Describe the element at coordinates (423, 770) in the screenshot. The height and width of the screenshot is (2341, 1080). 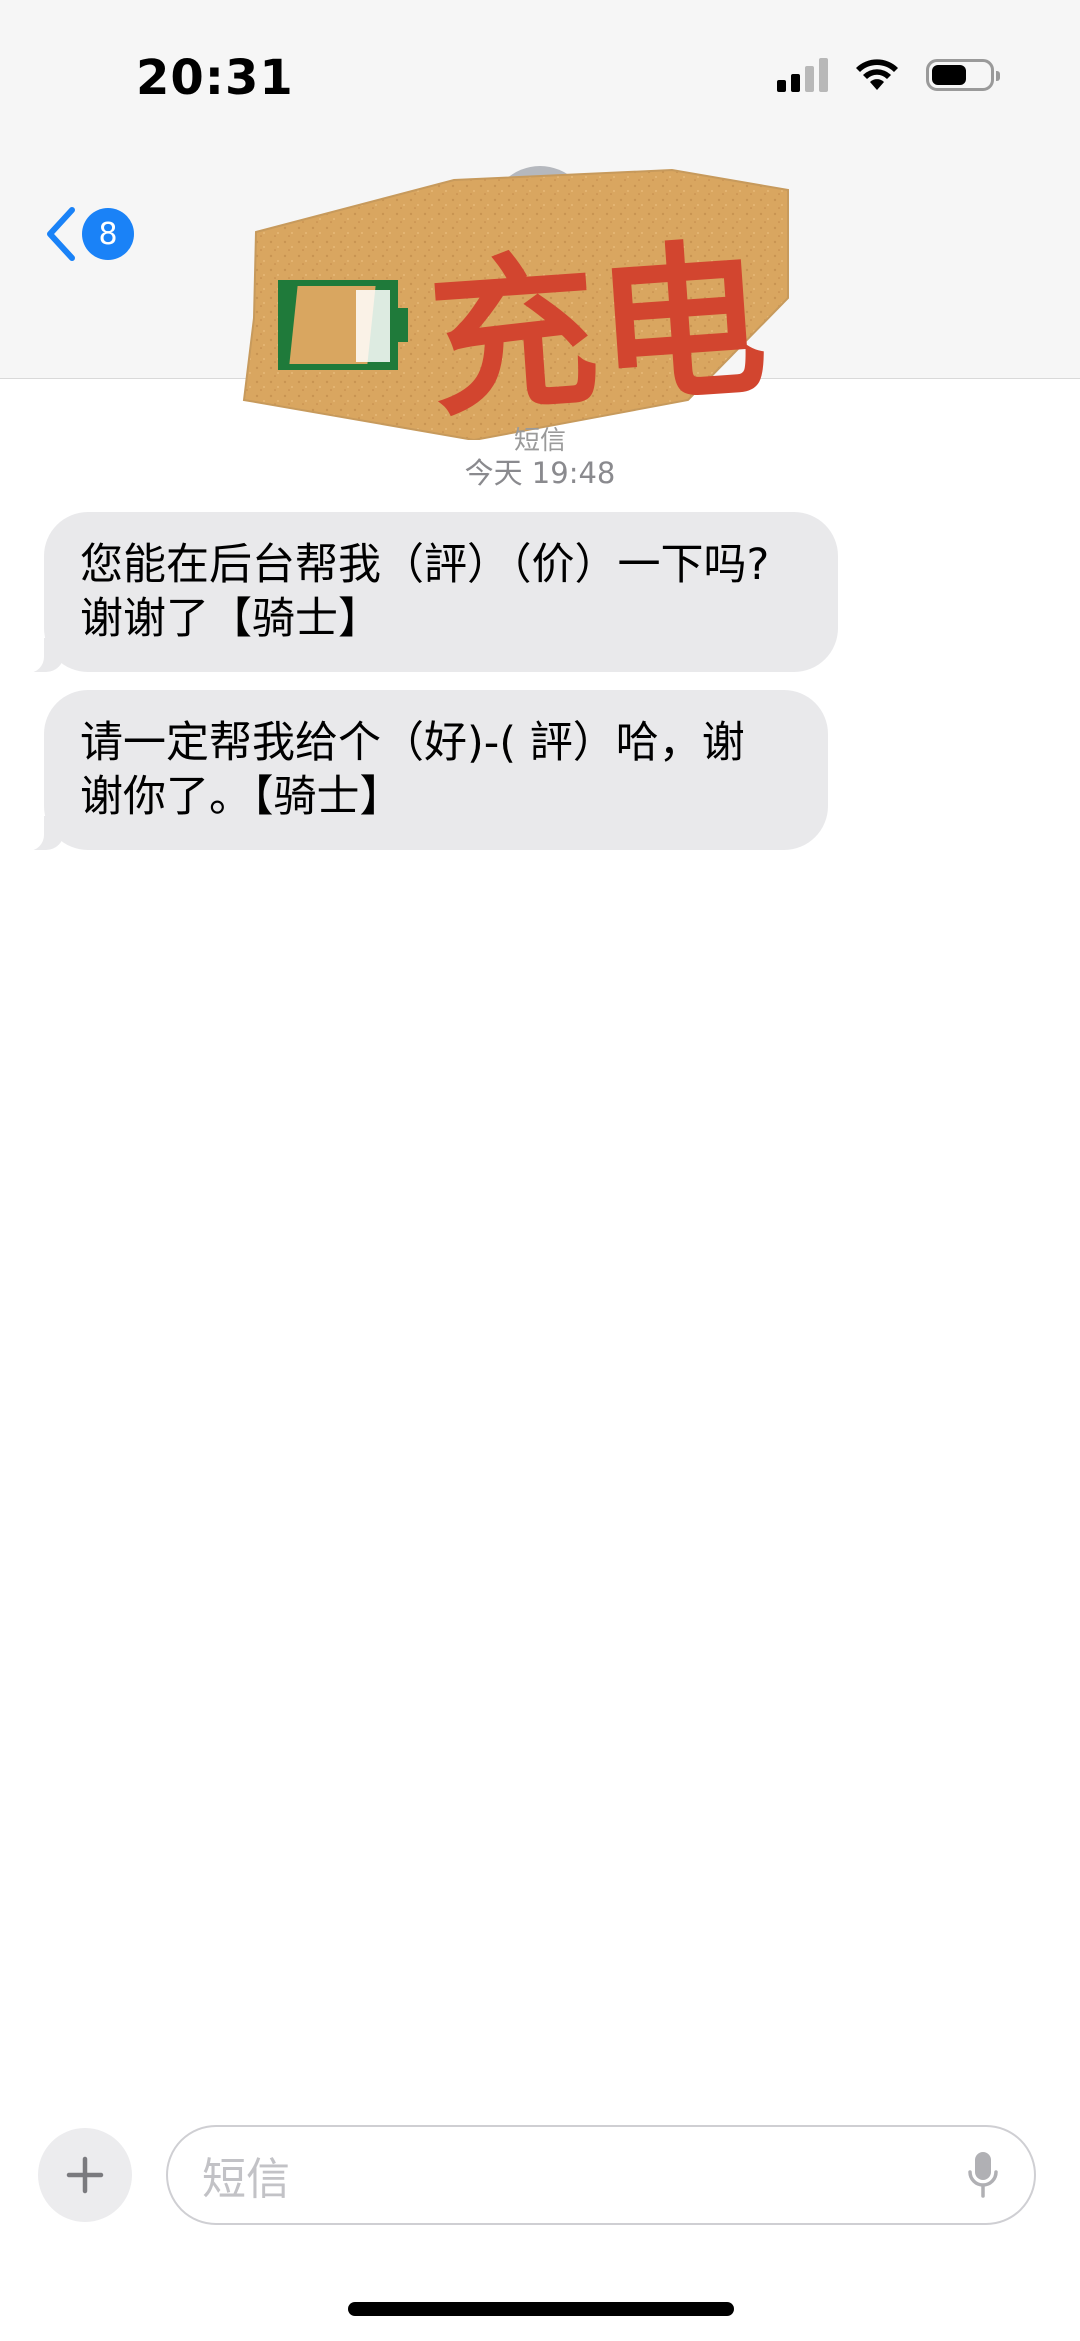
I see `incoming-message: 请一定帮我给个（好)-( 評）哈，谢 谢你了。【骑士】` at that location.